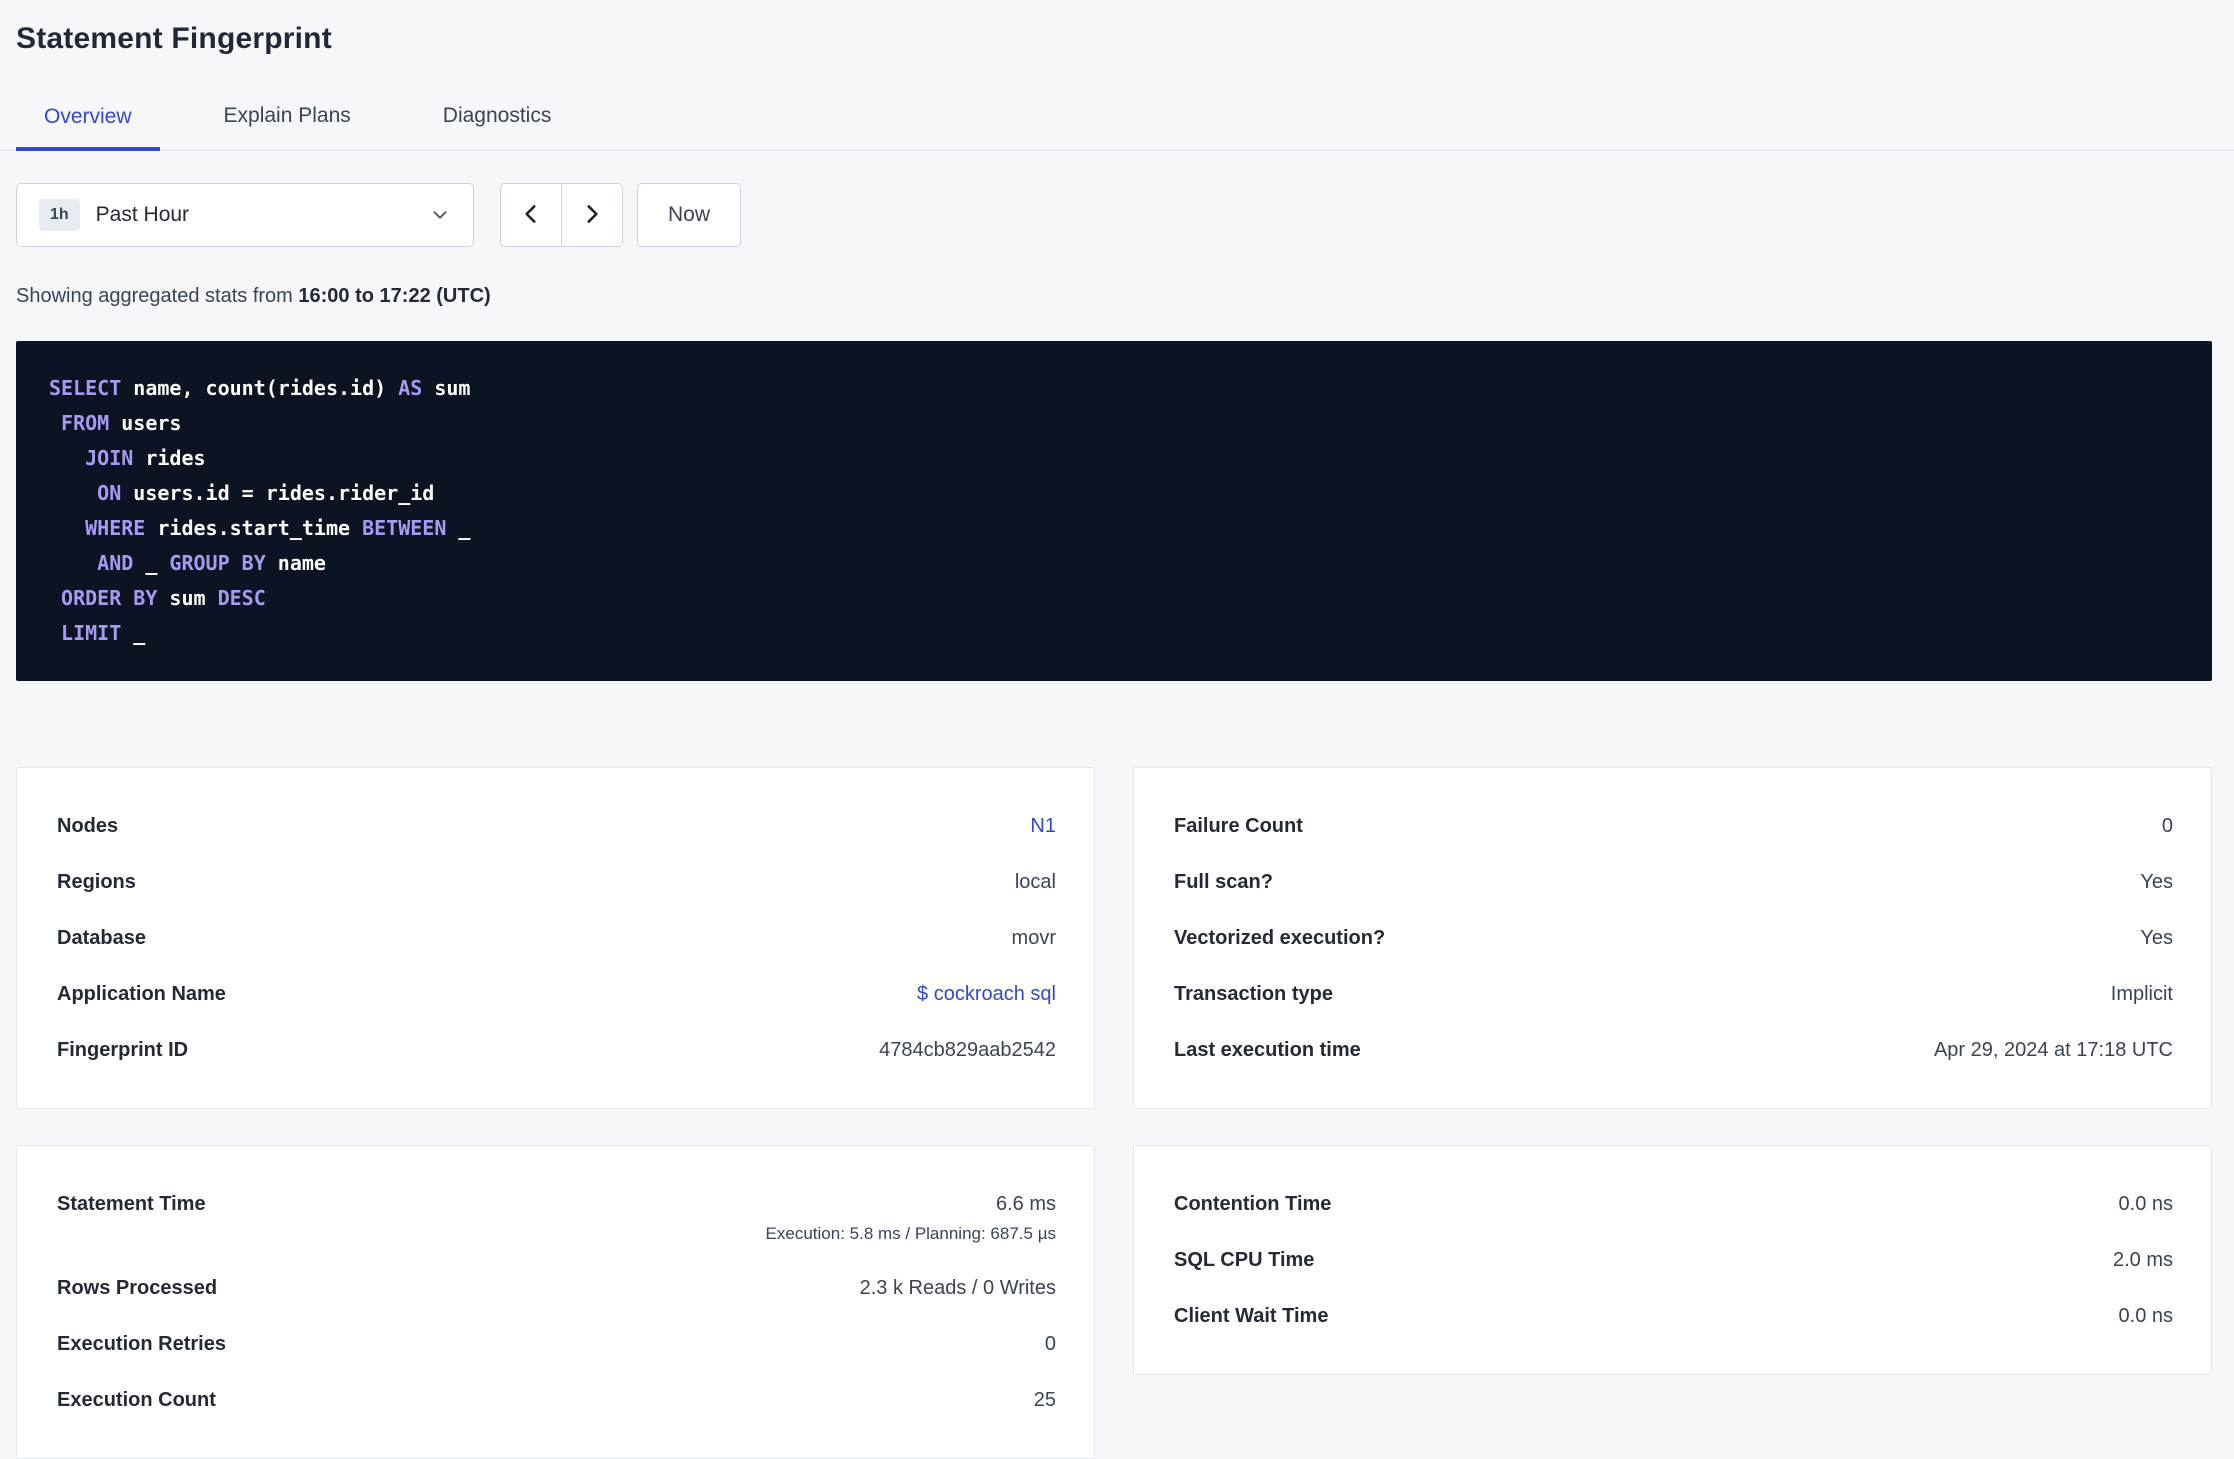 Image resolution: width=2234 pixels, height=1459 pixels. Describe the element at coordinates (103, 633) in the screenshot. I see `sql-line: LIMIT _` at that location.